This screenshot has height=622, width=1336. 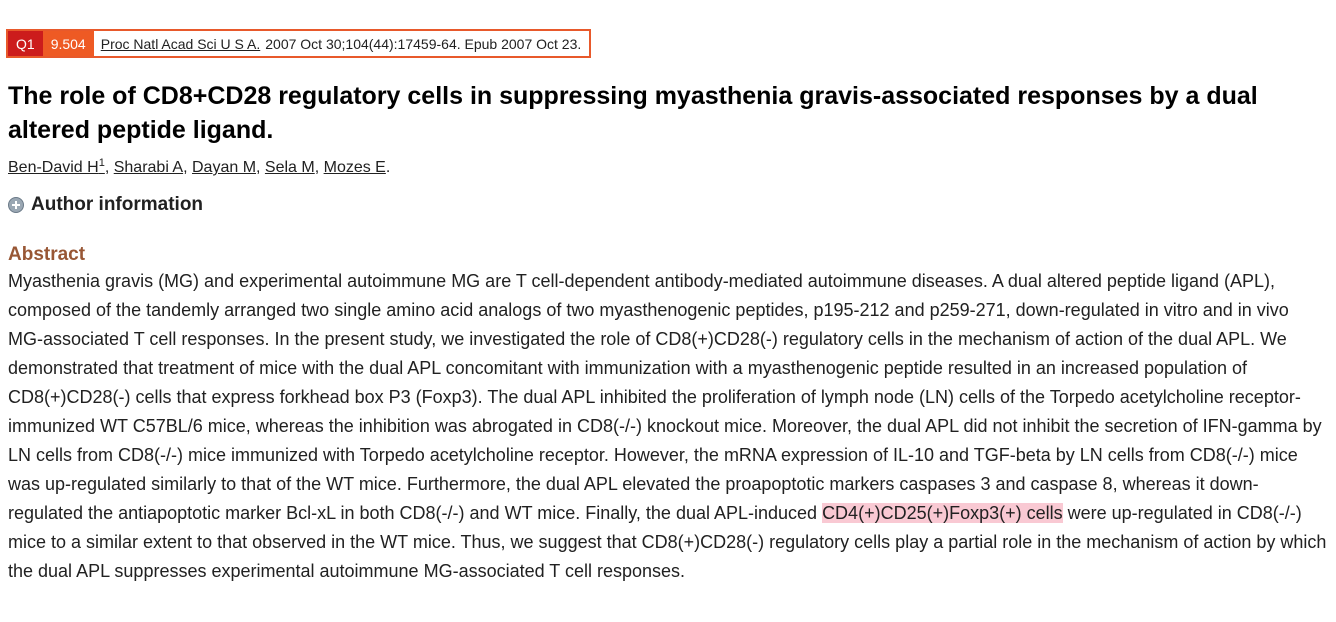 What do you see at coordinates (290, 167) in the screenshot?
I see `author-link-sela: Sela M` at bounding box center [290, 167].